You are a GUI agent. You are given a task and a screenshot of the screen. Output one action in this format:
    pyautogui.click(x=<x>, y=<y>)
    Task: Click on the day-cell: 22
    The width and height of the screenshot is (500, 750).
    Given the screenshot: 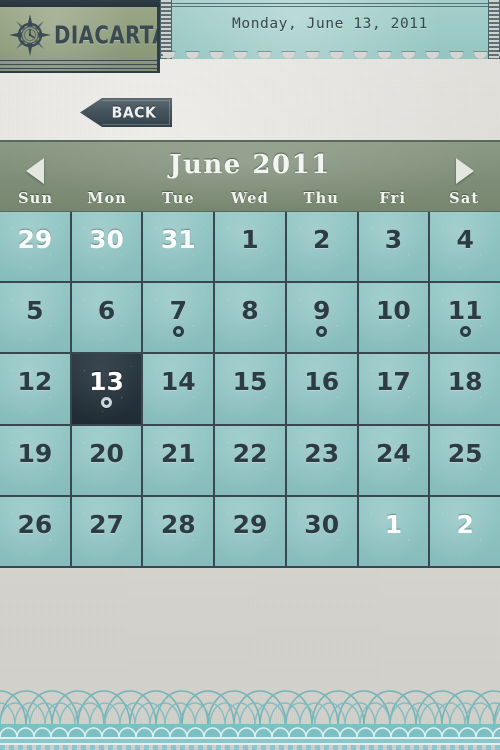 What is the action you would take?
    pyautogui.click(x=250, y=460)
    